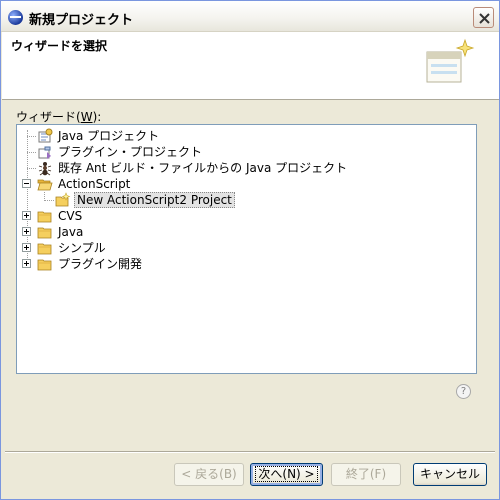  What do you see at coordinates (45, 135) in the screenshot?
I see `java-project-icon` at bounding box center [45, 135].